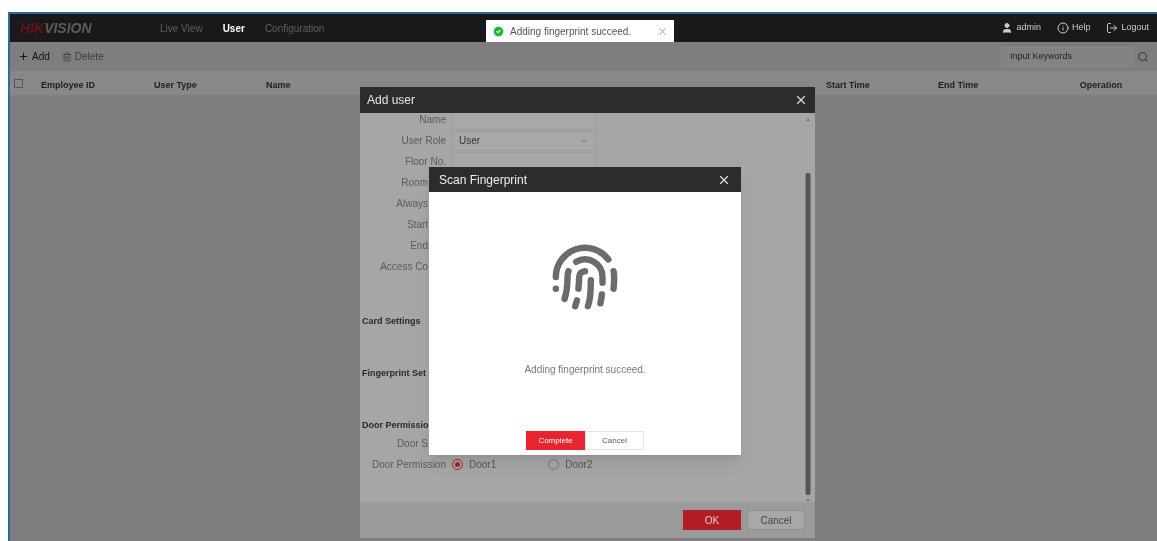 This screenshot has height=541, width=1157. Describe the element at coordinates (524, 140) in the screenshot. I see `role-select: User` at that location.